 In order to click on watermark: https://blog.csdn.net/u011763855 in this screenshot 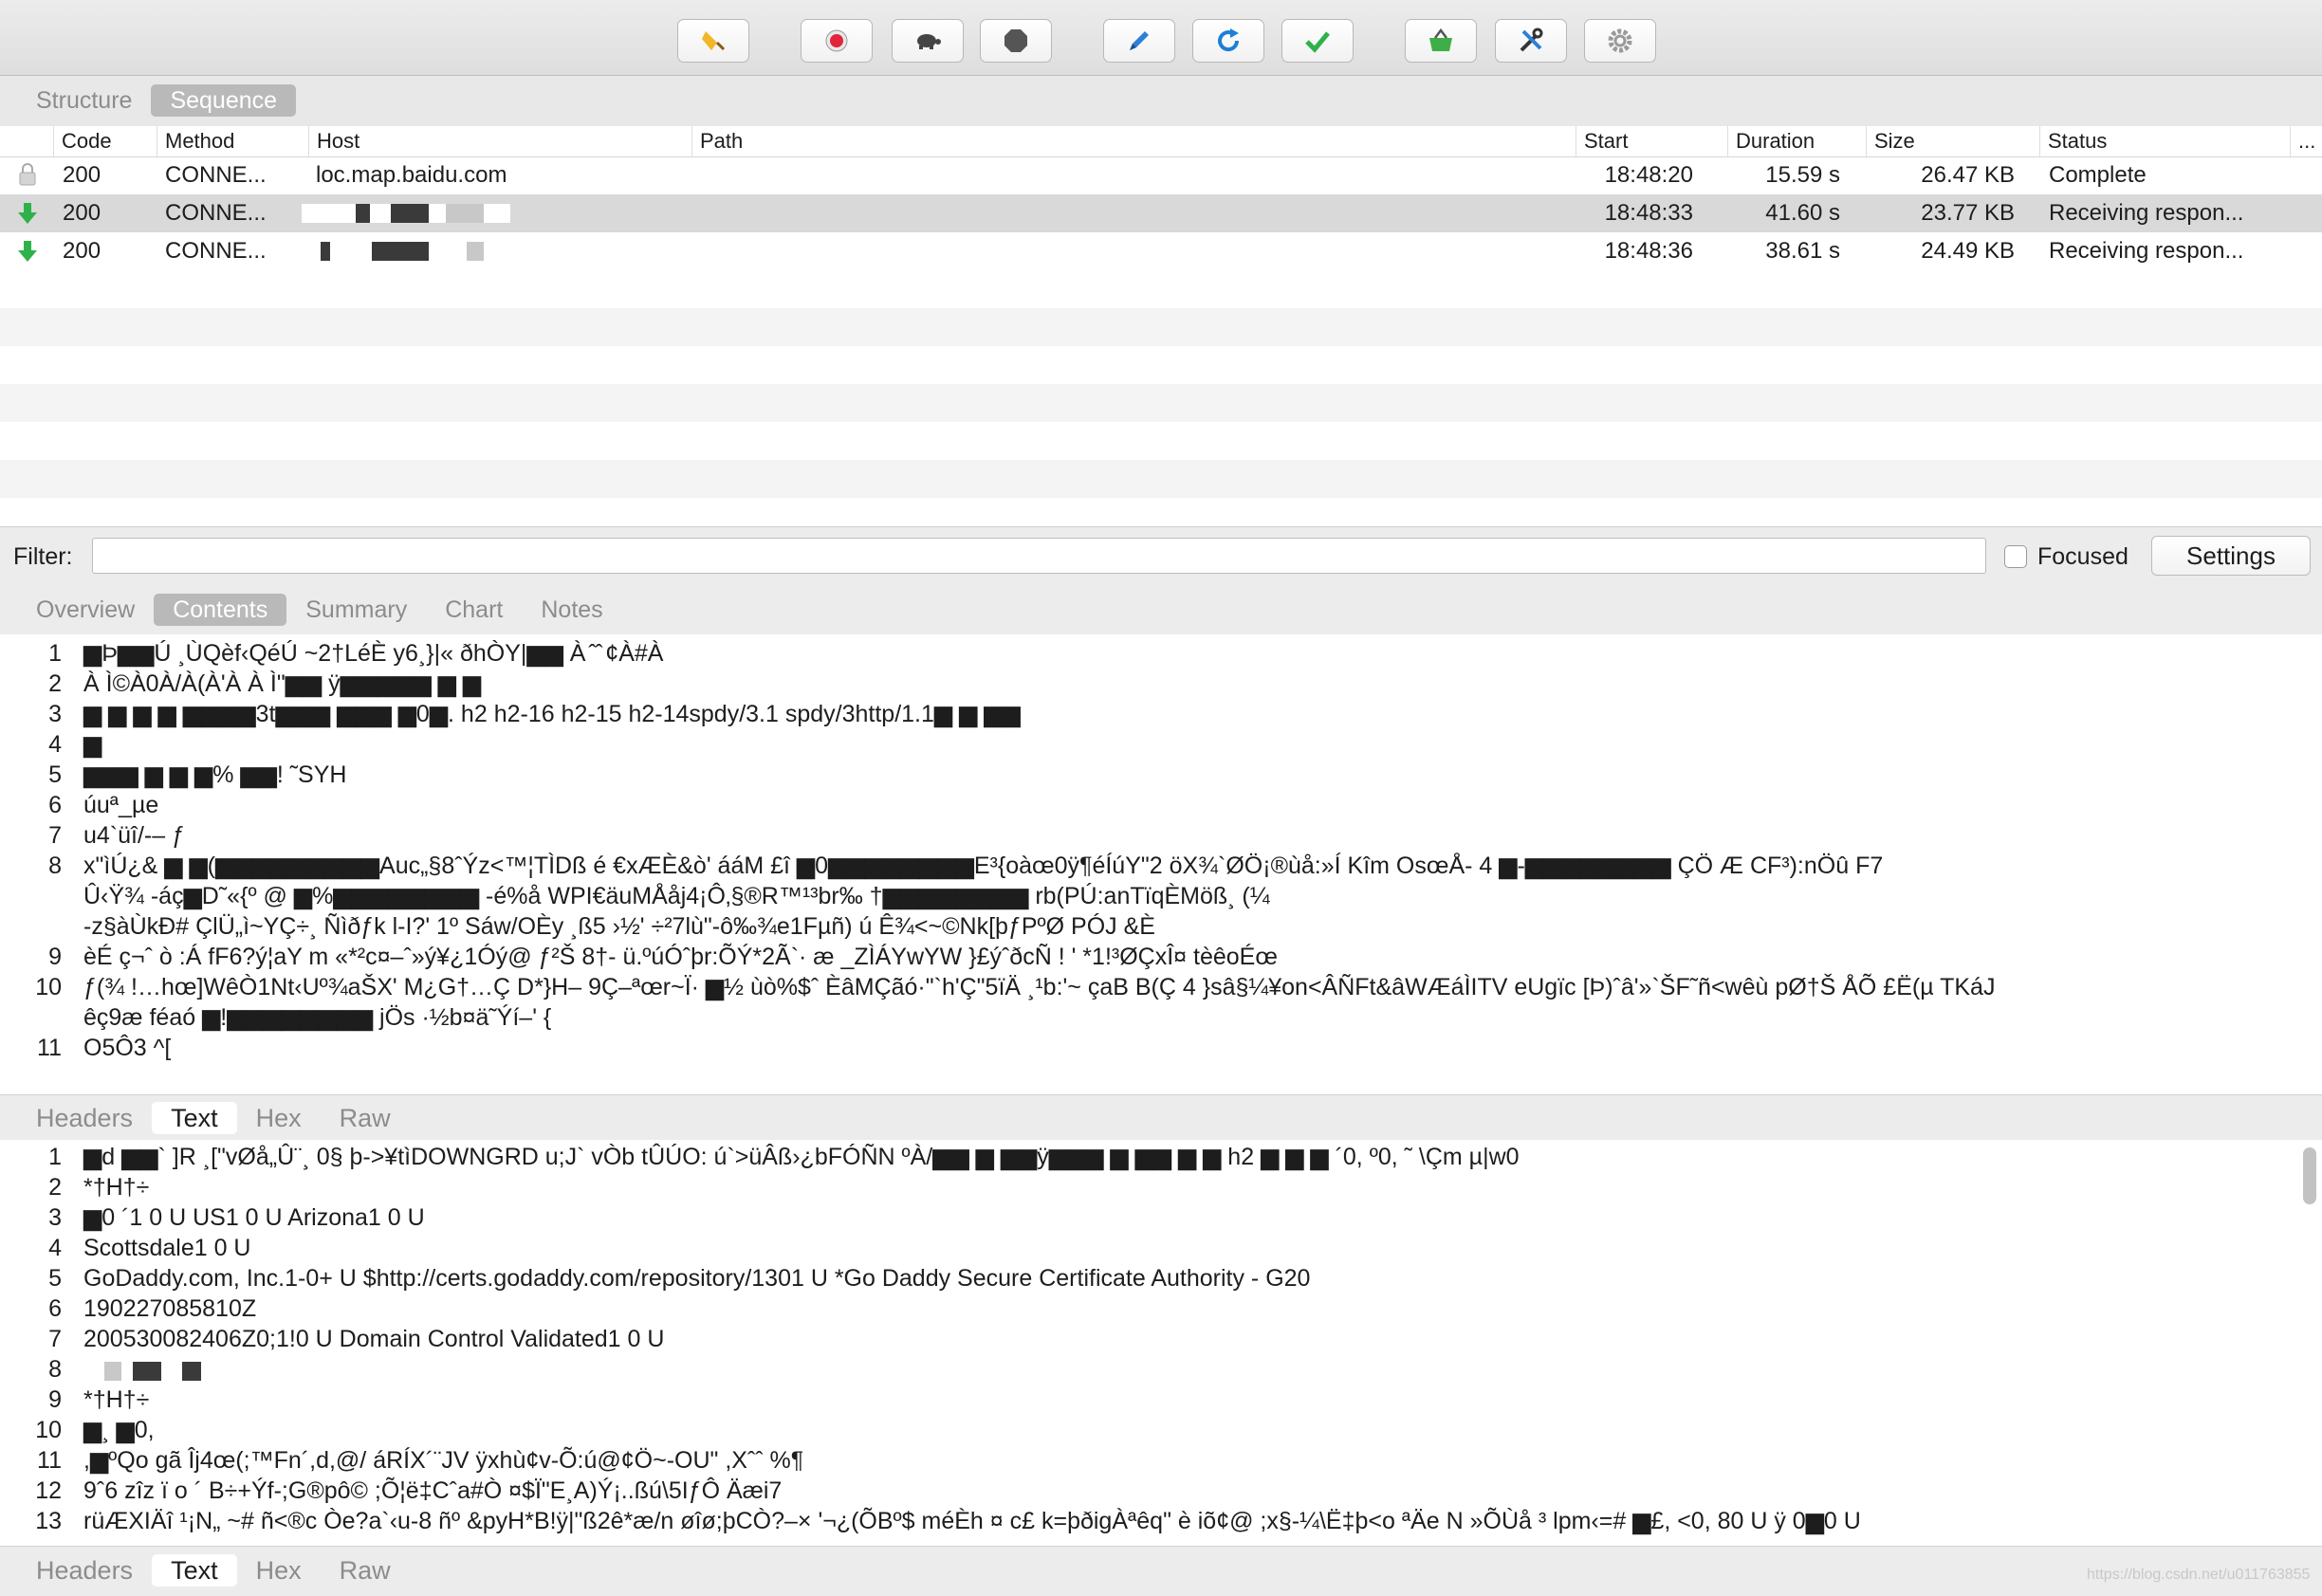, I will do `click(2199, 1575)`.